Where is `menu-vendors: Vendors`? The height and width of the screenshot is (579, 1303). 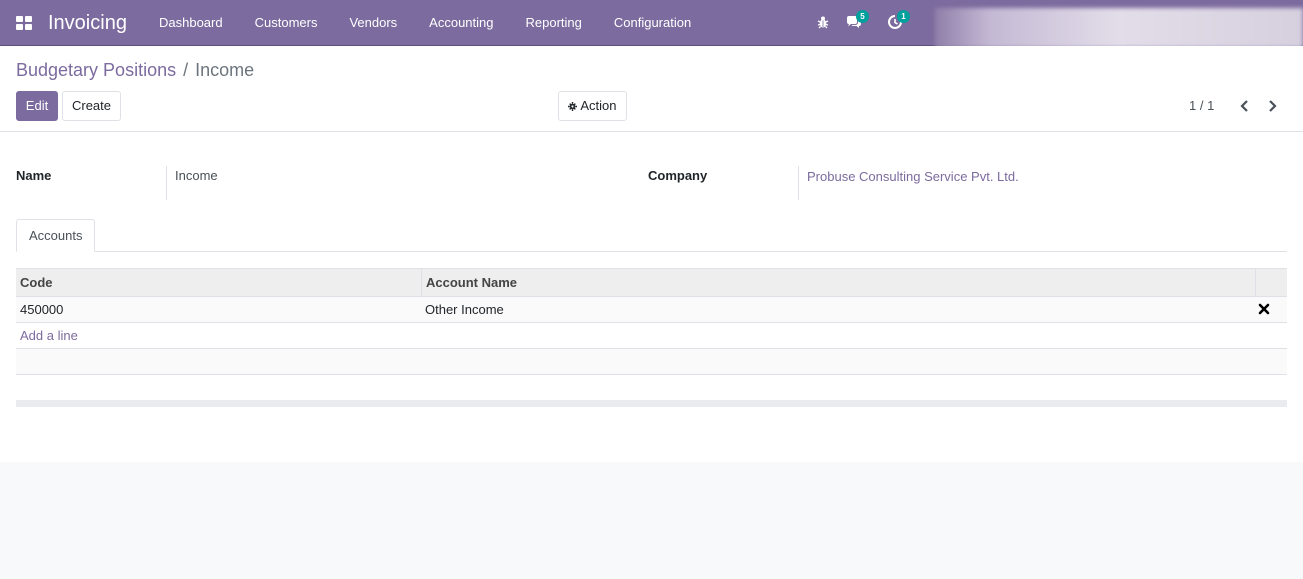
menu-vendors: Vendors is located at coordinates (373, 23).